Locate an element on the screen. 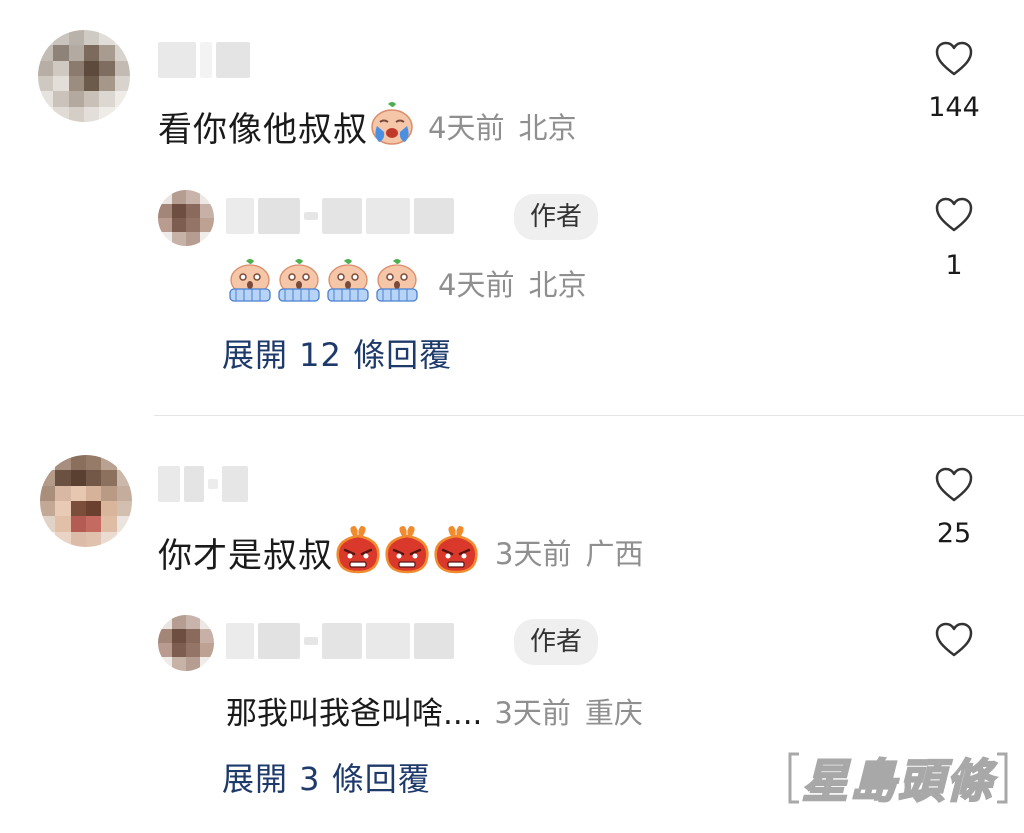 This screenshot has height=833, width=1024. comment-line: 你才是叔叔 3天前 广西 is located at coordinates (400, 552).